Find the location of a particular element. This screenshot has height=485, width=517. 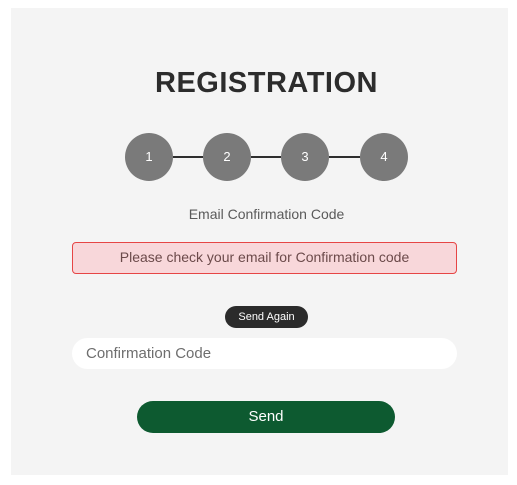

step-indicator: 1 2 3 4 is located at coordinates (266, 157).